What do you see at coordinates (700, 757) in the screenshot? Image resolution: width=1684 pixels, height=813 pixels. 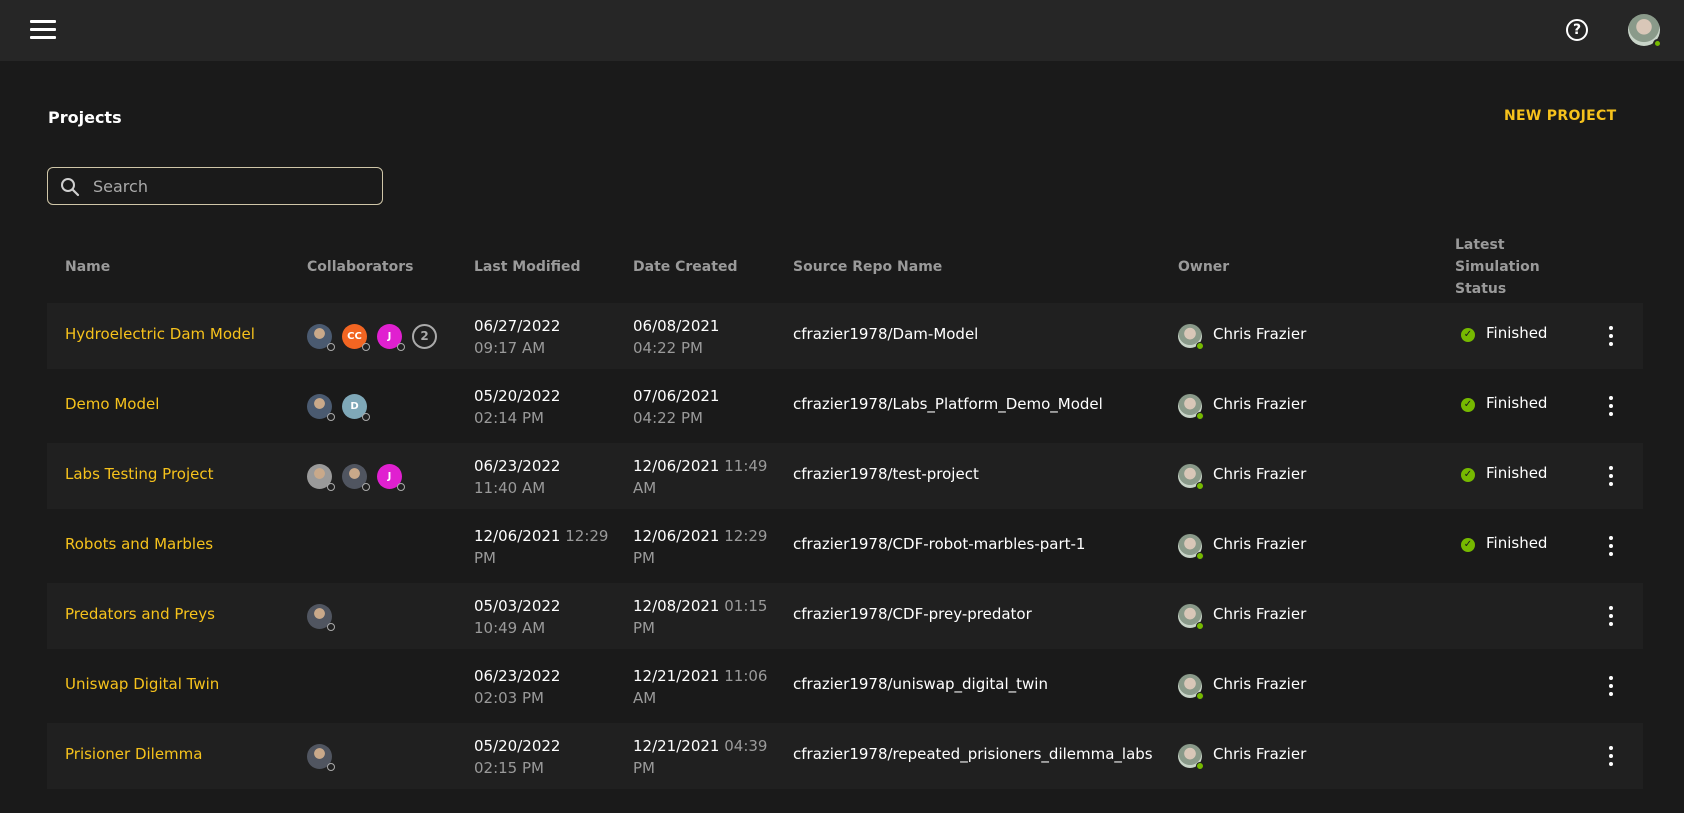 I see `date-created-cell: 12/21/2021 04:39 PM` at bounding box center [700, 757].